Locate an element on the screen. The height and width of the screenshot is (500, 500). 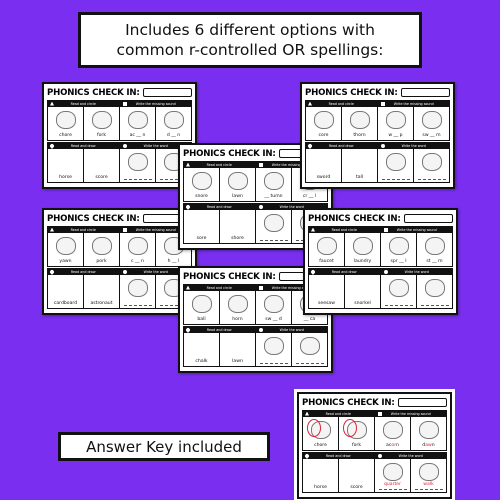
picture-cell: lawn is located at coordinates (238, 184).